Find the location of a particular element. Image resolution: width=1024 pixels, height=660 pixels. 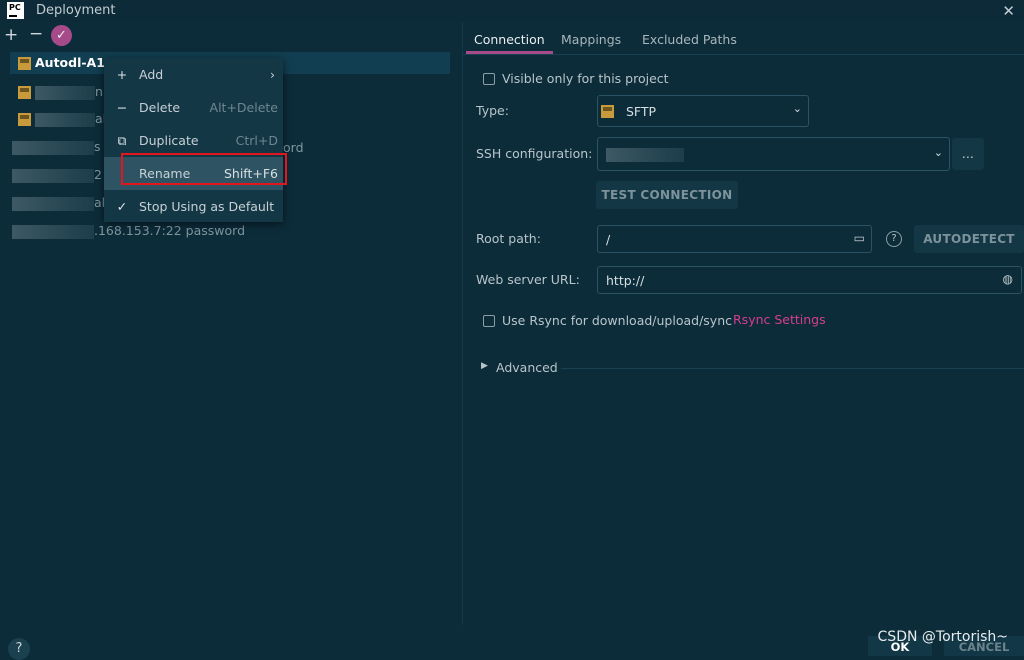

visible-only-checkbox is located at coordinates (489, 79).